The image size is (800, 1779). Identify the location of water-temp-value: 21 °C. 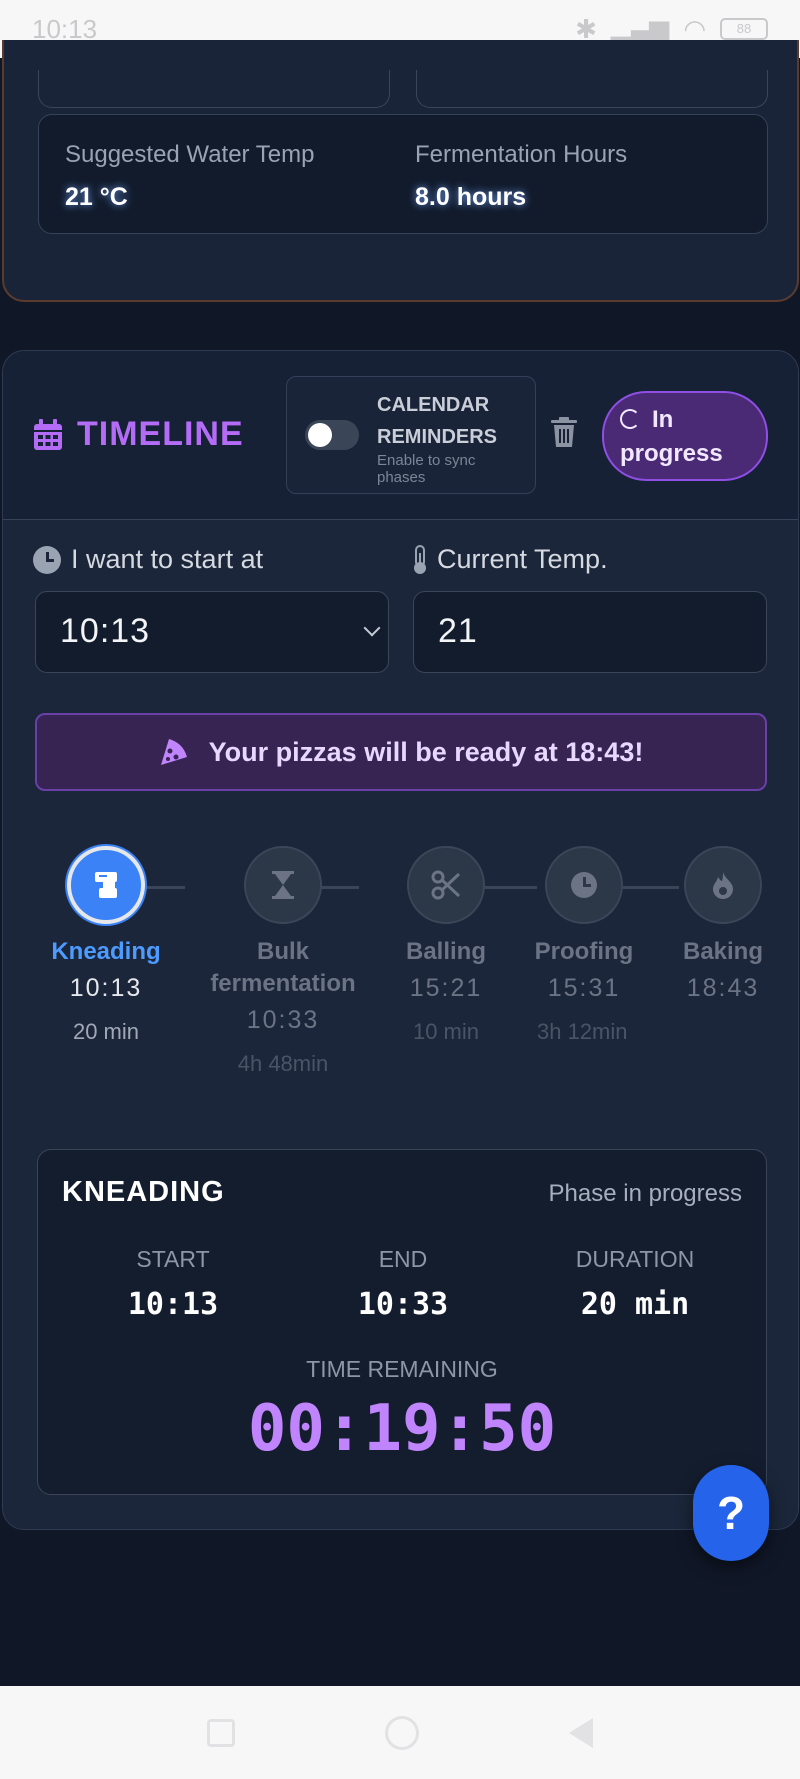
(96, 197).